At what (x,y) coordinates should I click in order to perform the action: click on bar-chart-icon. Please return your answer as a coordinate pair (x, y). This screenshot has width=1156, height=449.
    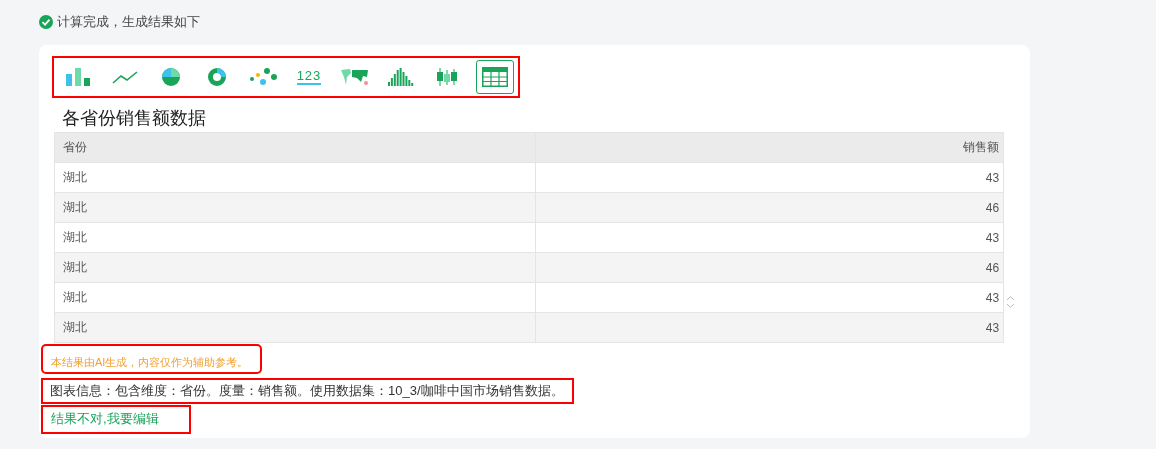
    Looking at the image, I should click on (79, 77).